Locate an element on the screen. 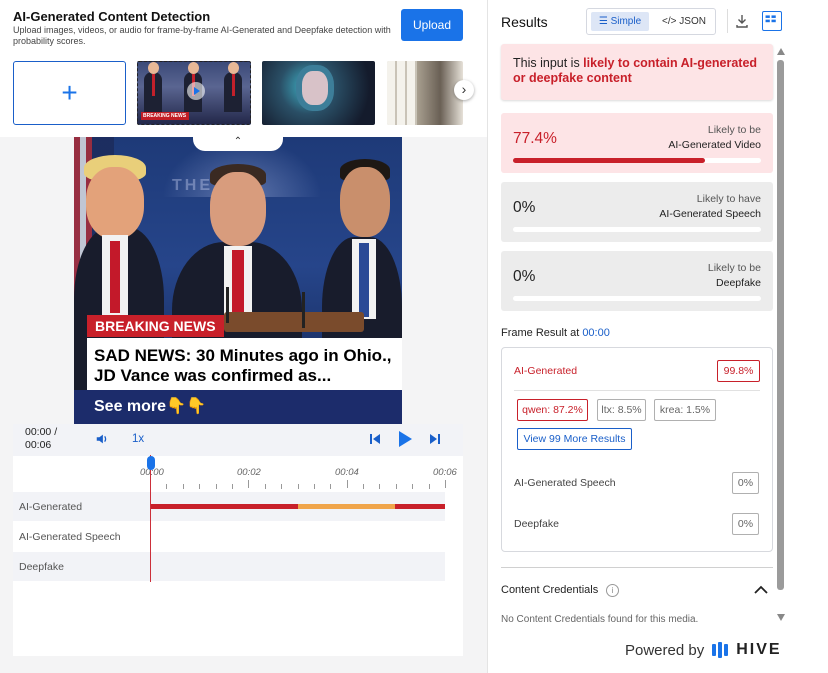  tick-label: 00:06 is located at coordinates (445, 472).